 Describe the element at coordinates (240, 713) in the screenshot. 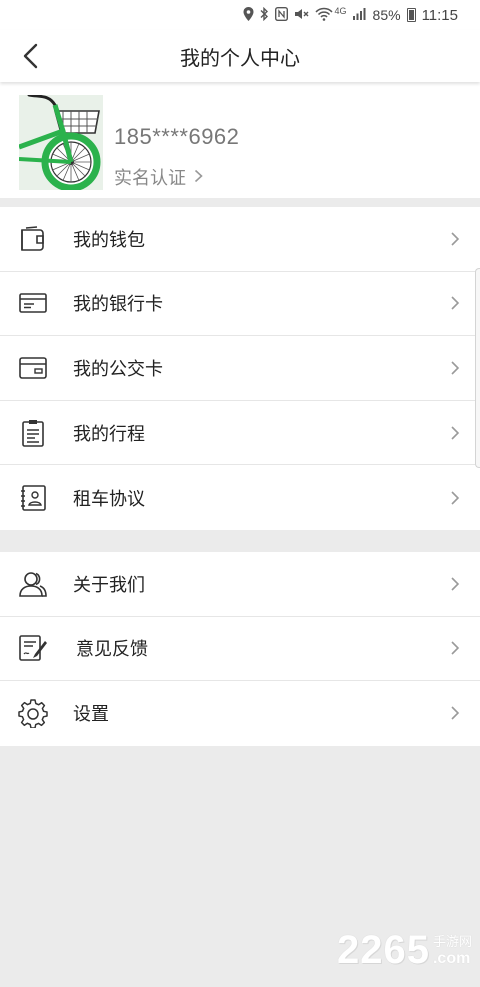

I see `menu-item-settings: 设置` at that location.